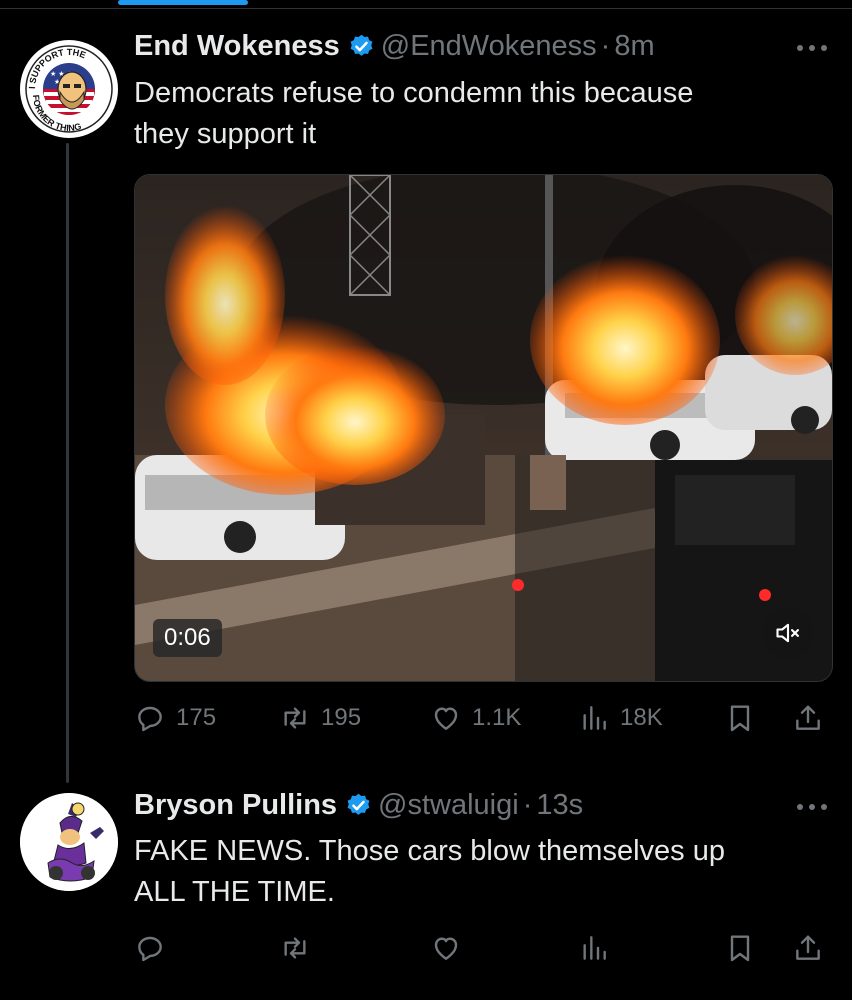 This screenshot has height=1000, width=852. I want to click on tweet-text-line: FAKE NEWS. Those cars blow themselves up, so click(429, 851).